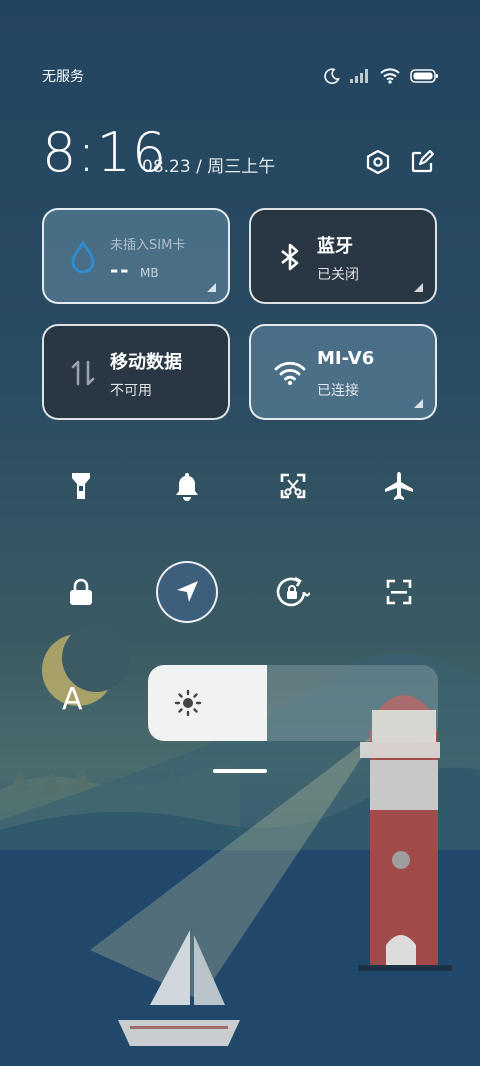 Image resolution: width=480 pixels, height=1066 pixels. I want to click on lock-toggle, so click(81, 592).